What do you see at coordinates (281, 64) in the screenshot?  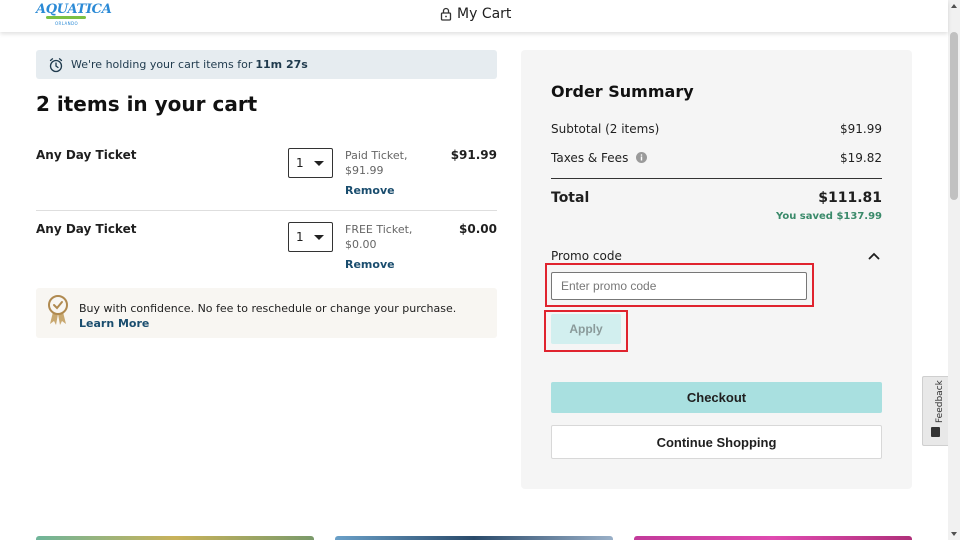 I see `timer-remaining: 11m 27s` at bounding box center [281, 64].